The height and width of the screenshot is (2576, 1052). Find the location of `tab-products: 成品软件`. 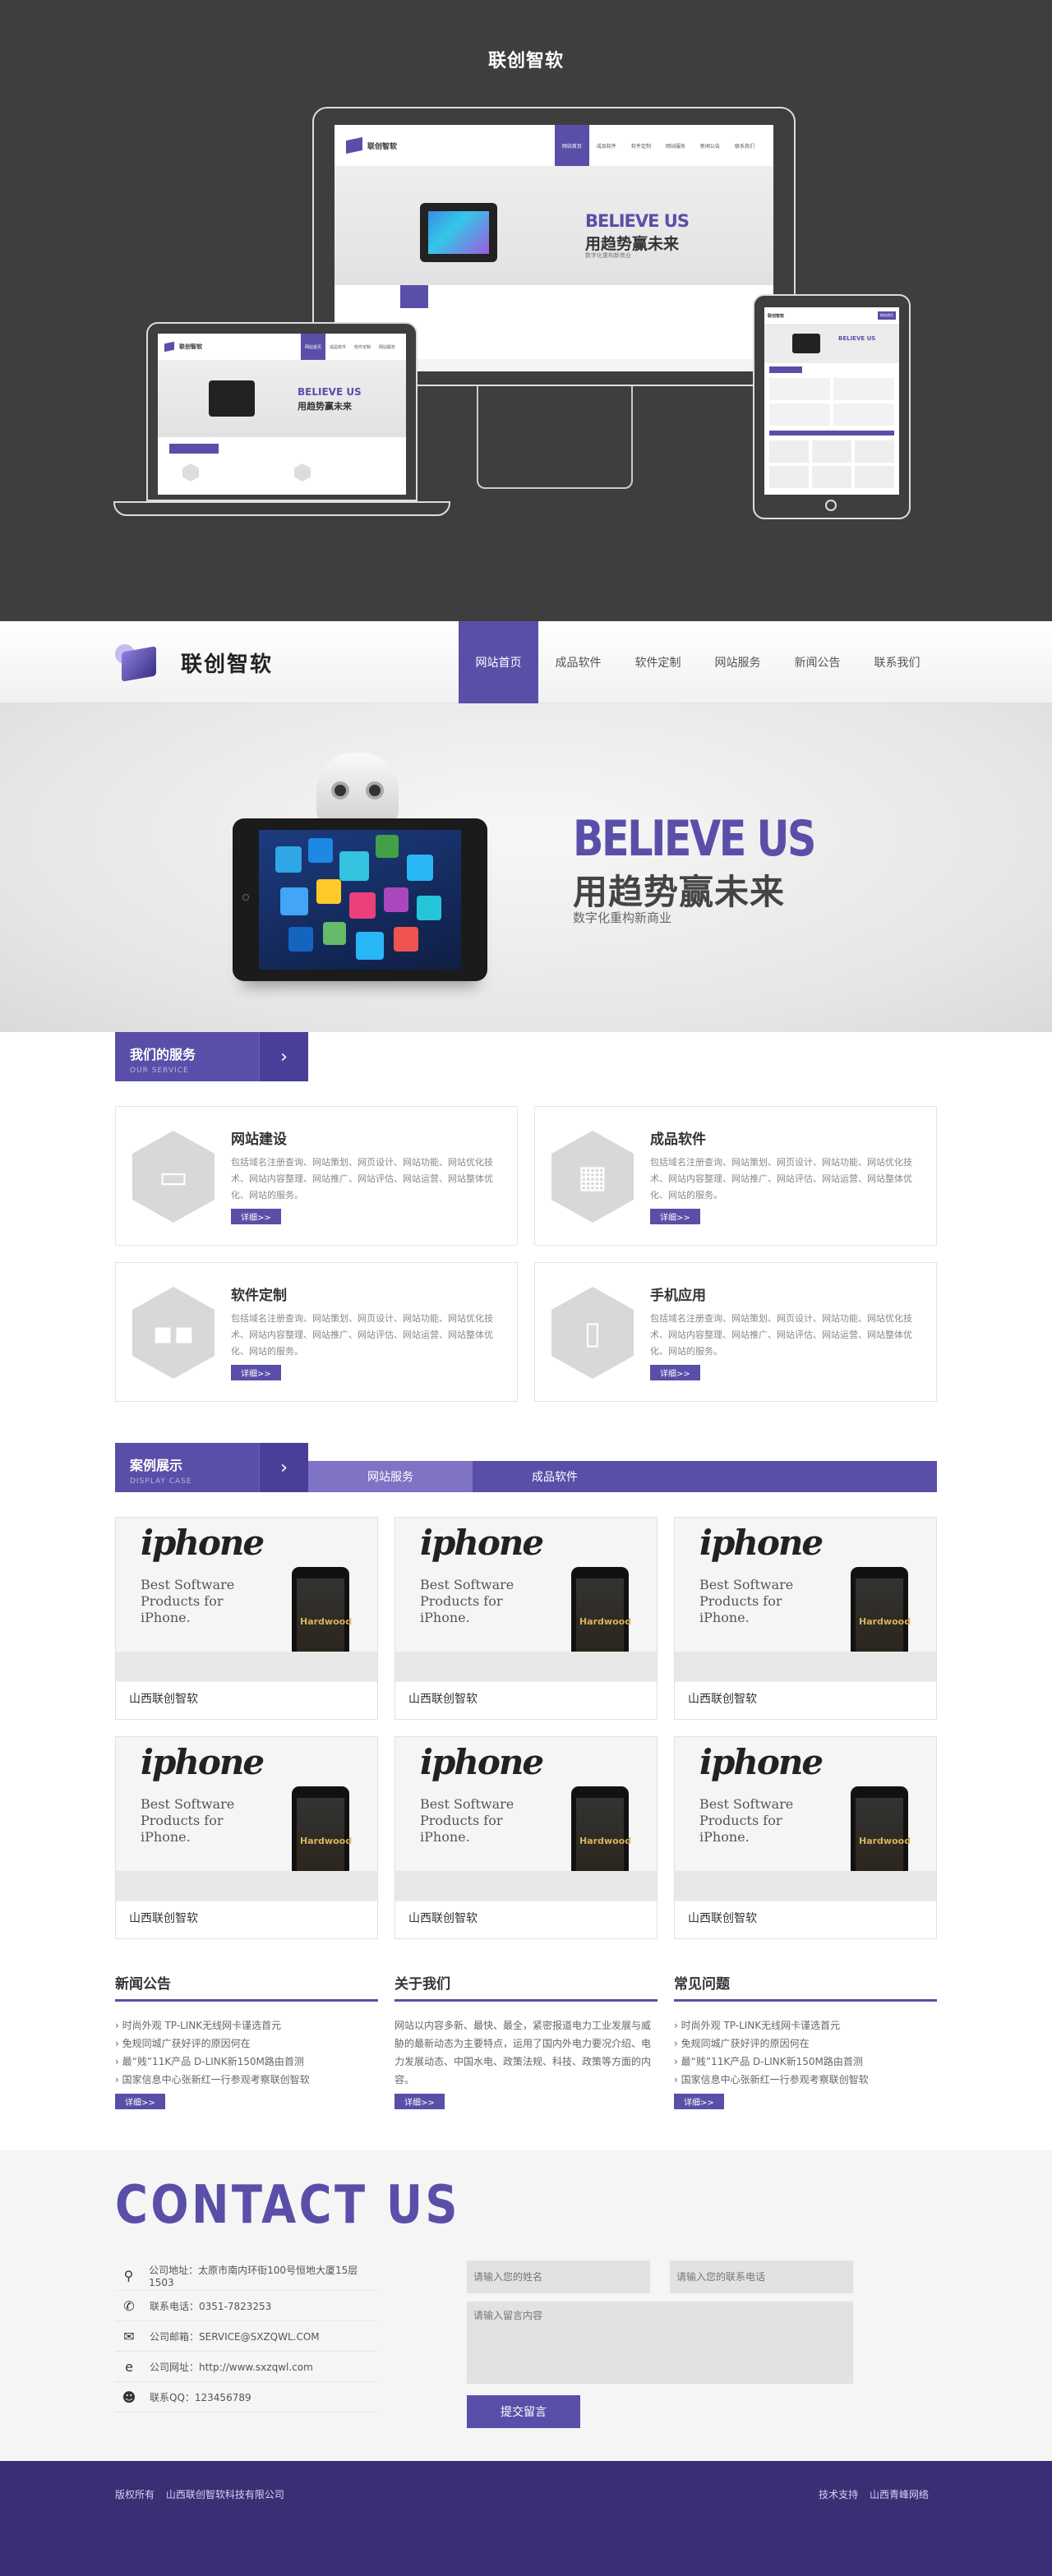

tab-products: 成品软件 is located at coordinates (555, 1476).